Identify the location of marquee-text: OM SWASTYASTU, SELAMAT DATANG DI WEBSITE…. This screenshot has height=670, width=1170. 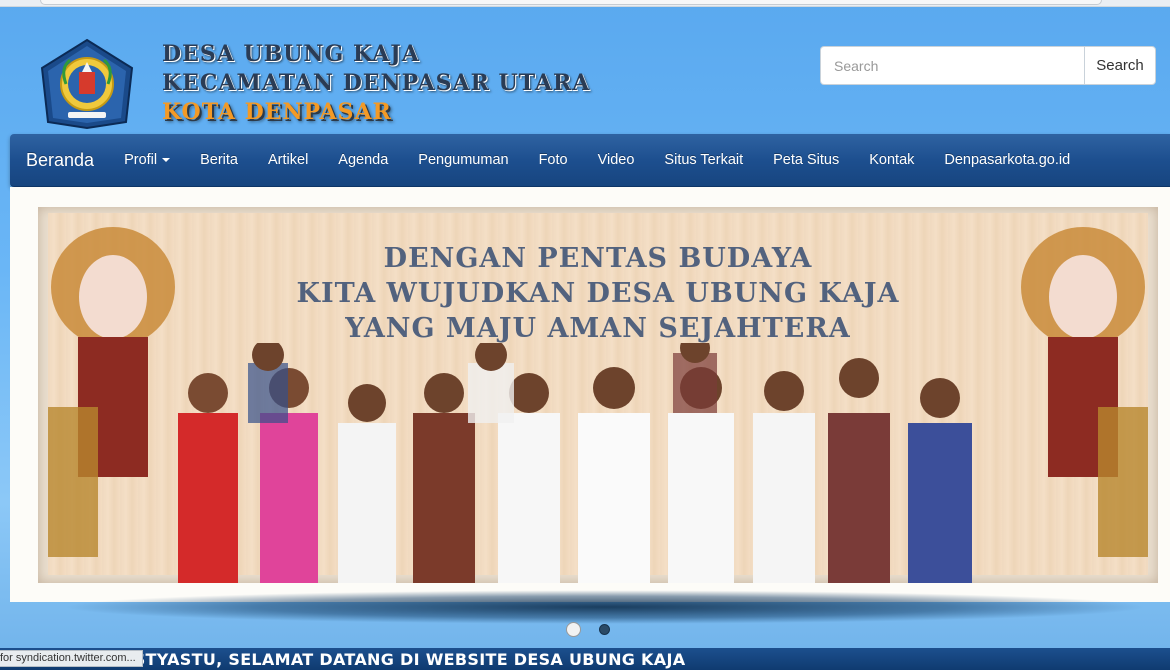
(371, 659).